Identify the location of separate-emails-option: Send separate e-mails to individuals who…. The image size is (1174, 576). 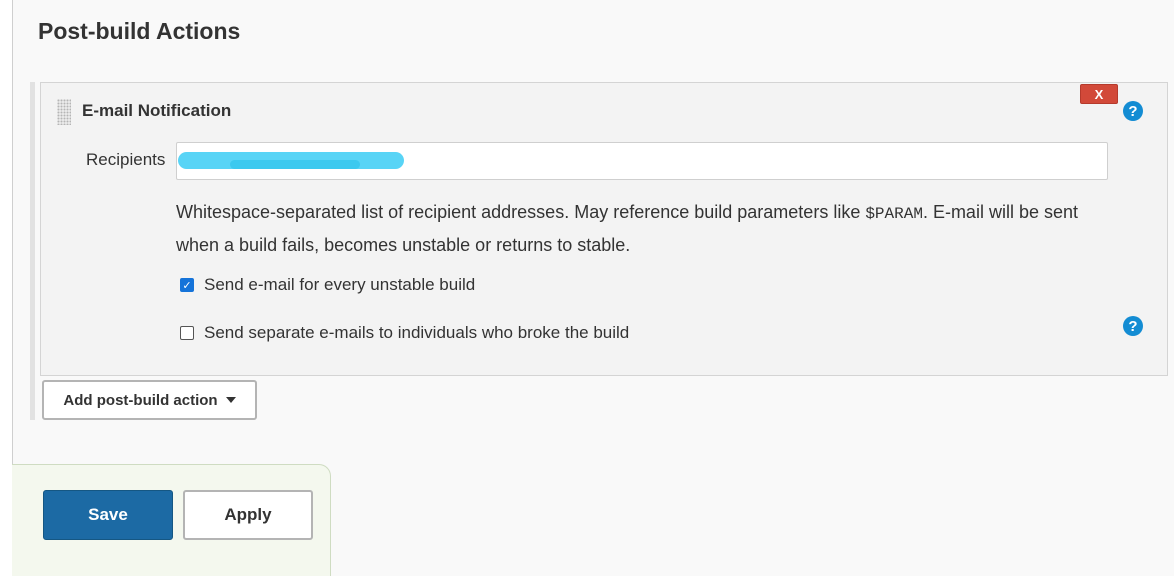
(404, 333).